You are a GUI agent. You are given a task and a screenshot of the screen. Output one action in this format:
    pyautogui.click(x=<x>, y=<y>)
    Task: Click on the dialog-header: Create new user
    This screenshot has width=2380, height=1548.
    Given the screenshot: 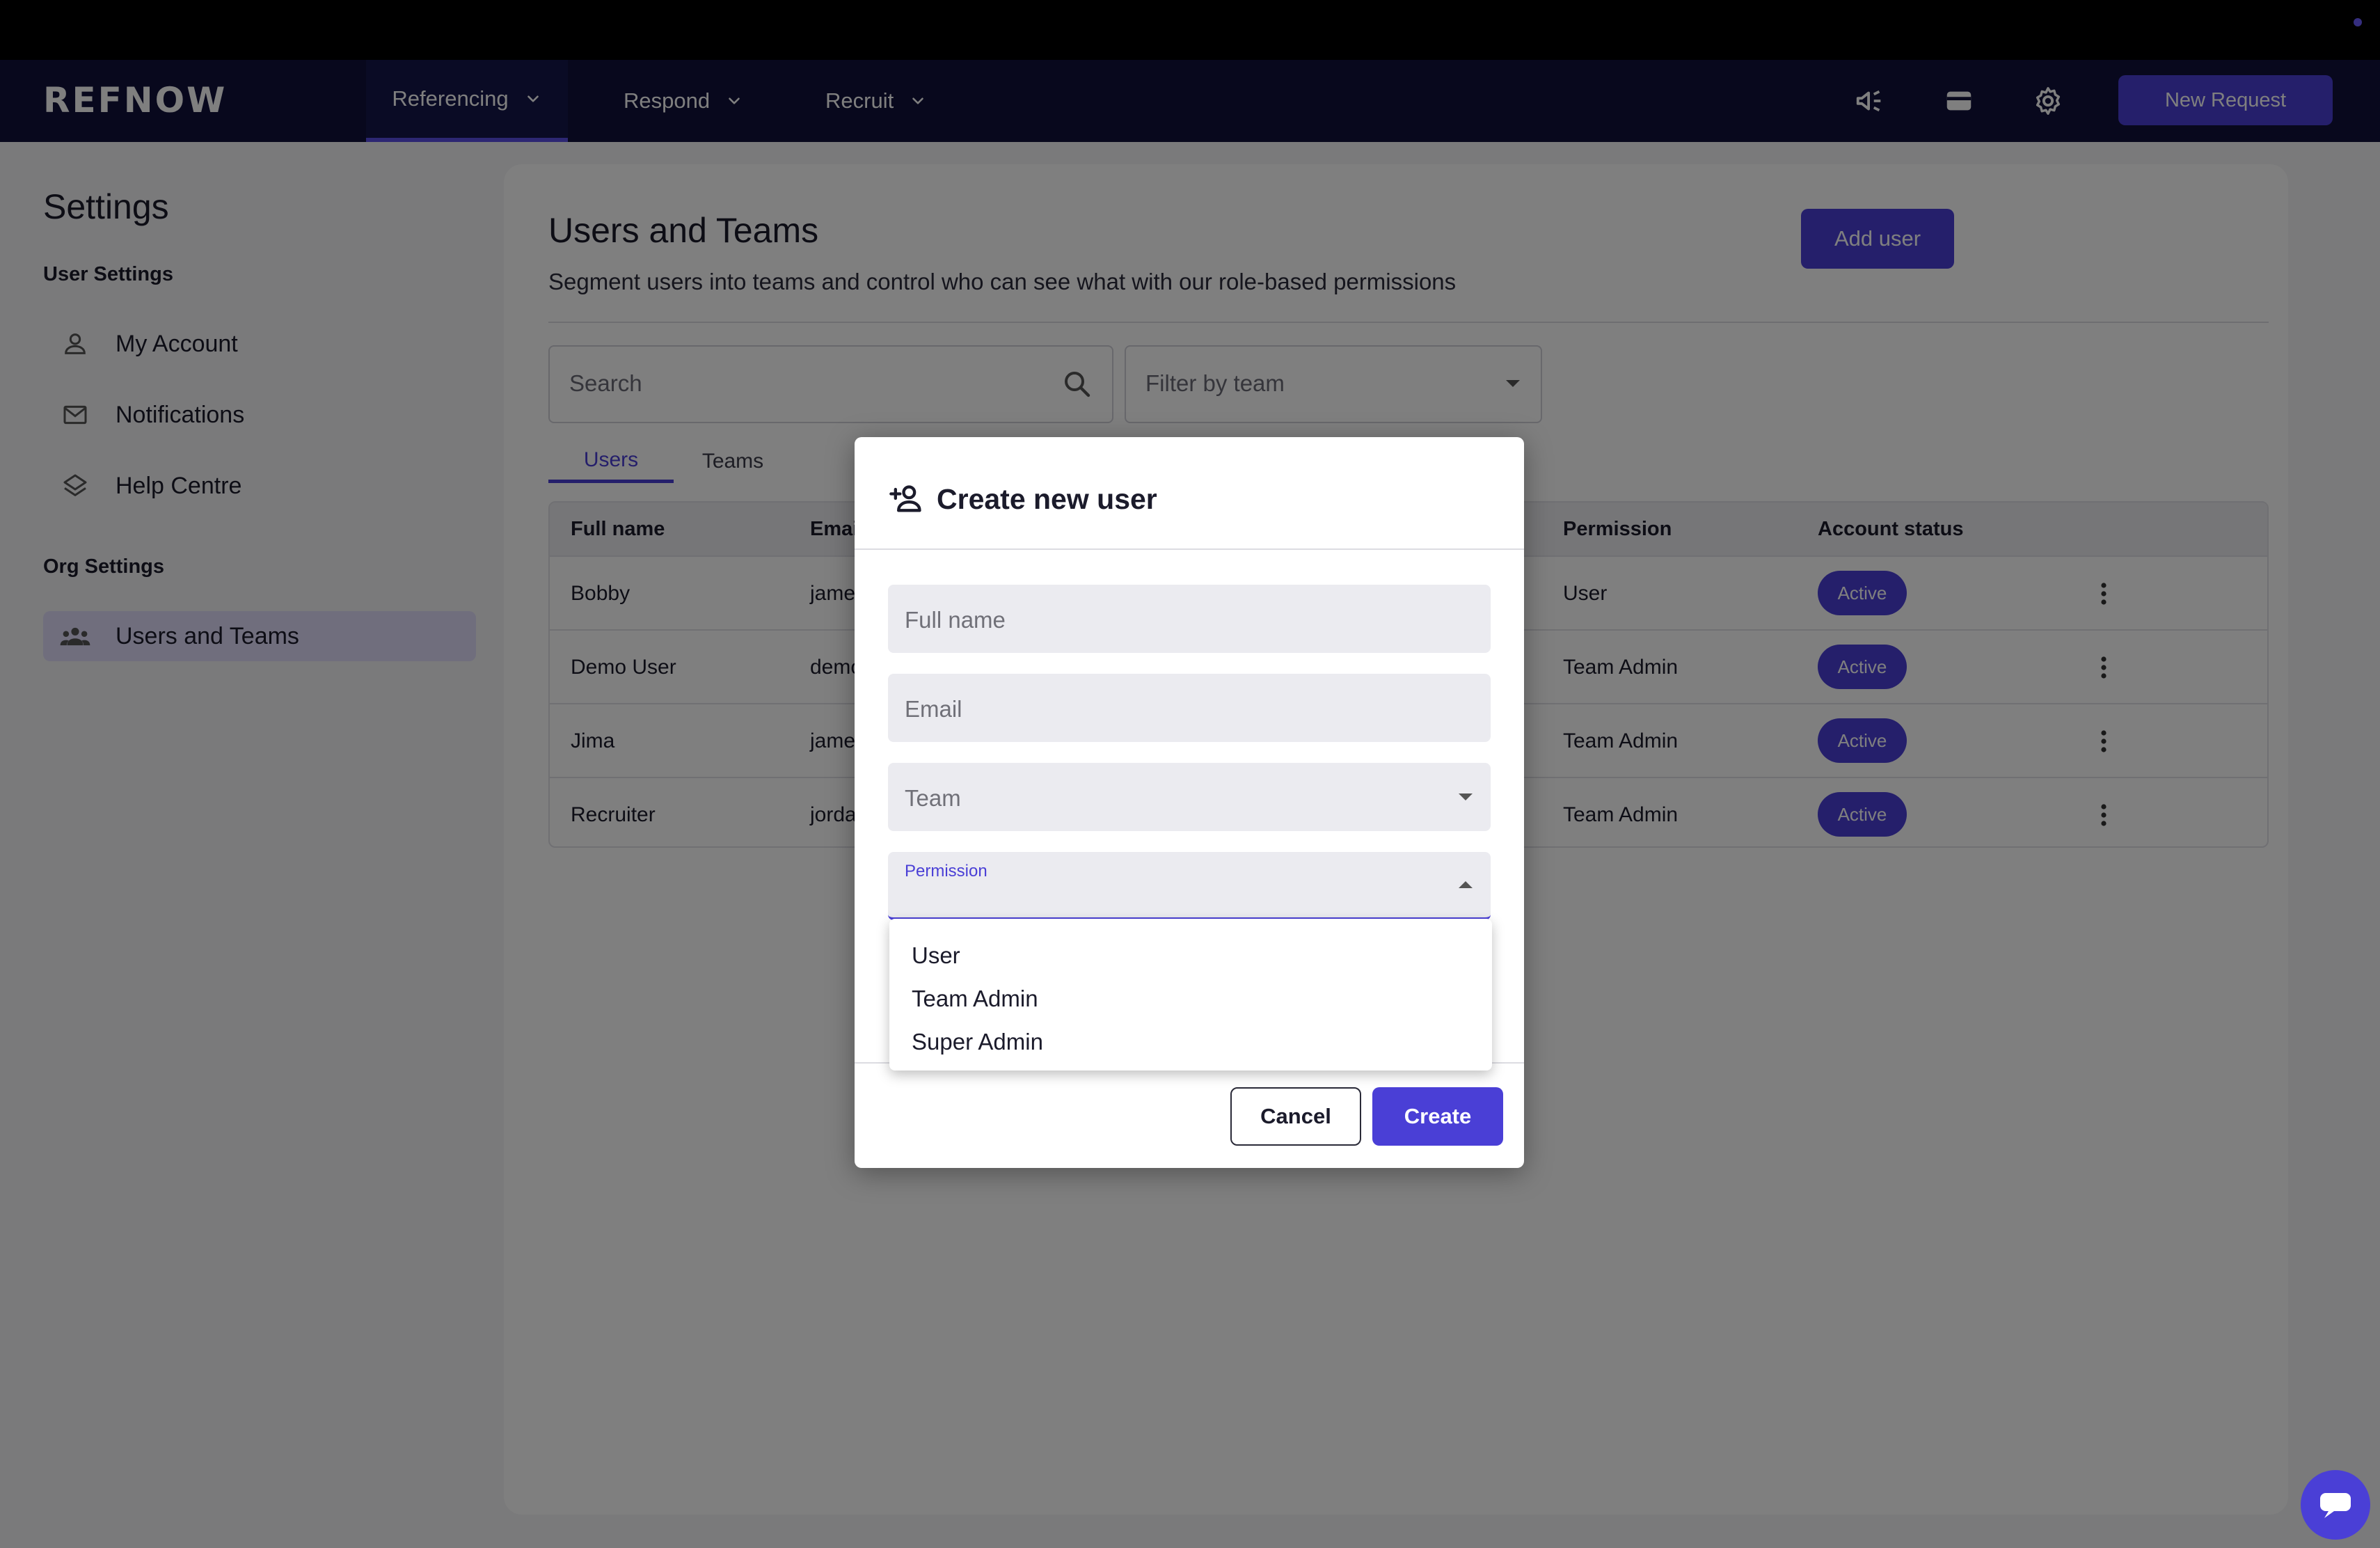 What is the action you would take?
    pyautogui.click(x=1189, y=493)
    